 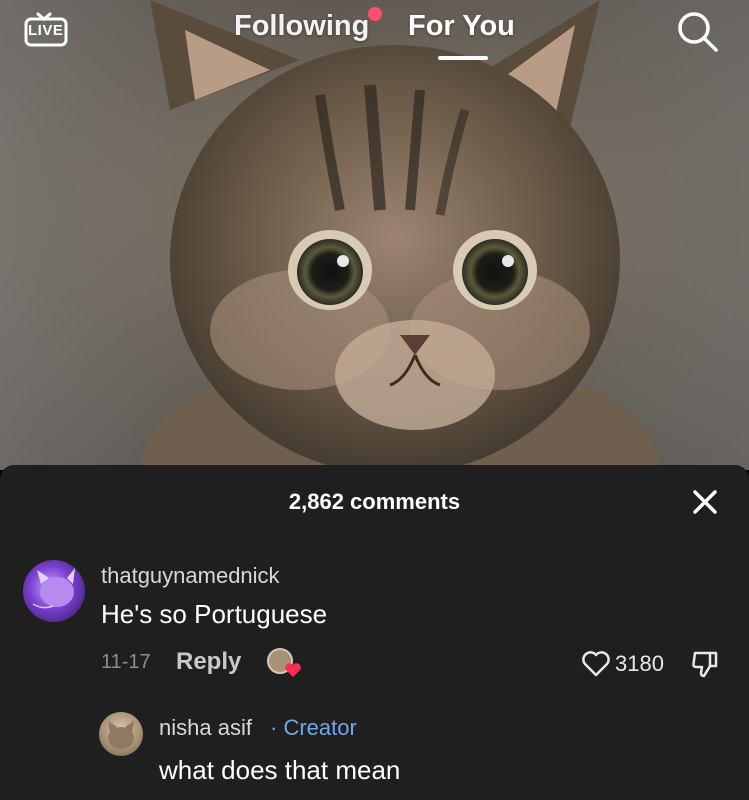 What do you see at coordinates (313, 727) in the screenshot?
I see `creator-badge: · Creator` at bounding box center [313, 727].